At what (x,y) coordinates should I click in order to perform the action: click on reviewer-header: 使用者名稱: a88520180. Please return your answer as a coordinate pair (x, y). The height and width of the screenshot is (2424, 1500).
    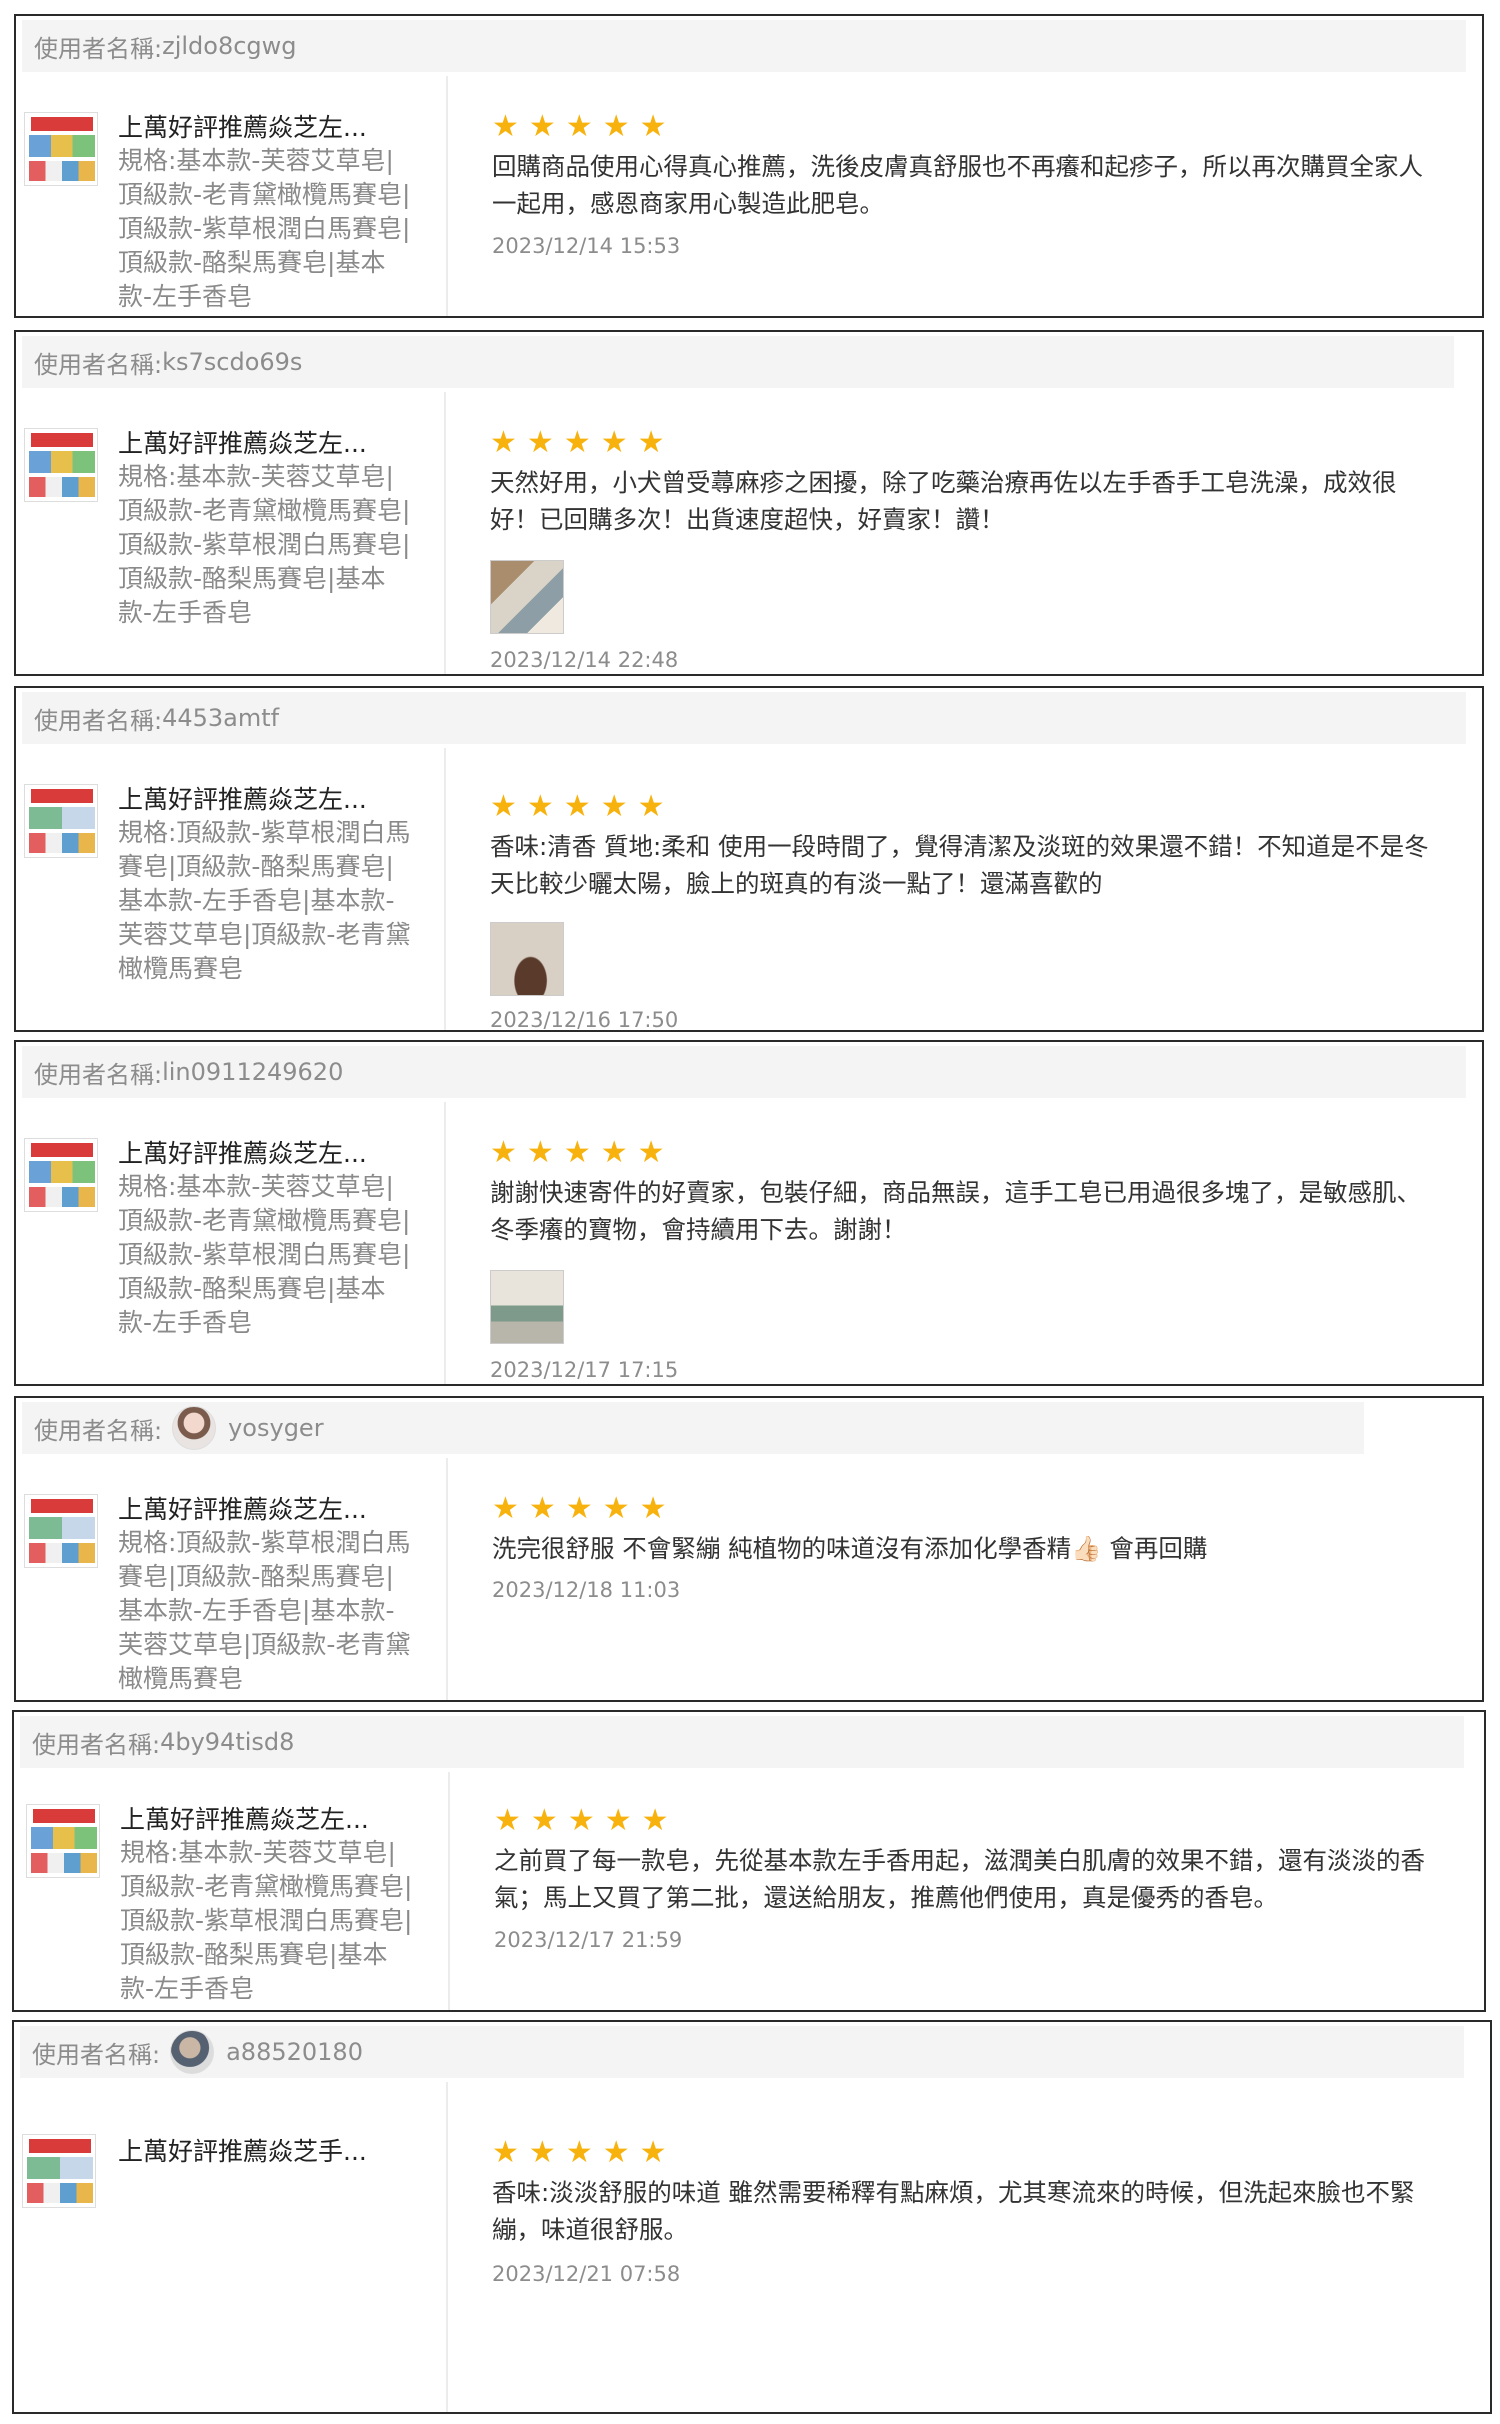
    Looking at the image, I should click on (742, 2052).